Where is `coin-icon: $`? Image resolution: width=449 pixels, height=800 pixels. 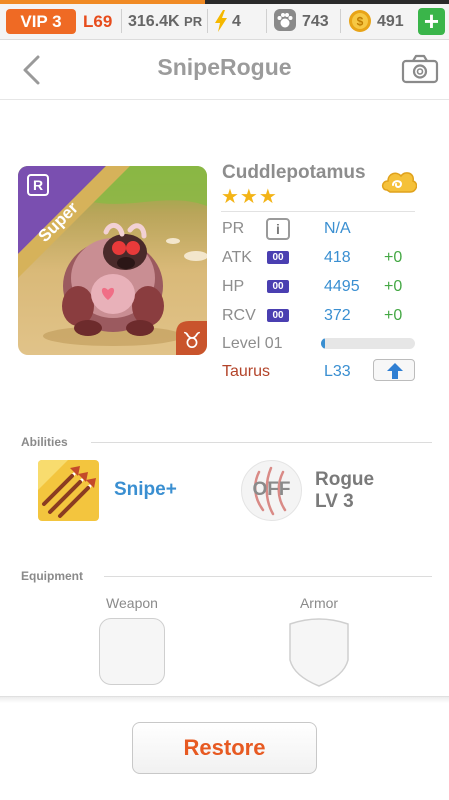 coin-icon: $ is located at coordinates (360, 21).